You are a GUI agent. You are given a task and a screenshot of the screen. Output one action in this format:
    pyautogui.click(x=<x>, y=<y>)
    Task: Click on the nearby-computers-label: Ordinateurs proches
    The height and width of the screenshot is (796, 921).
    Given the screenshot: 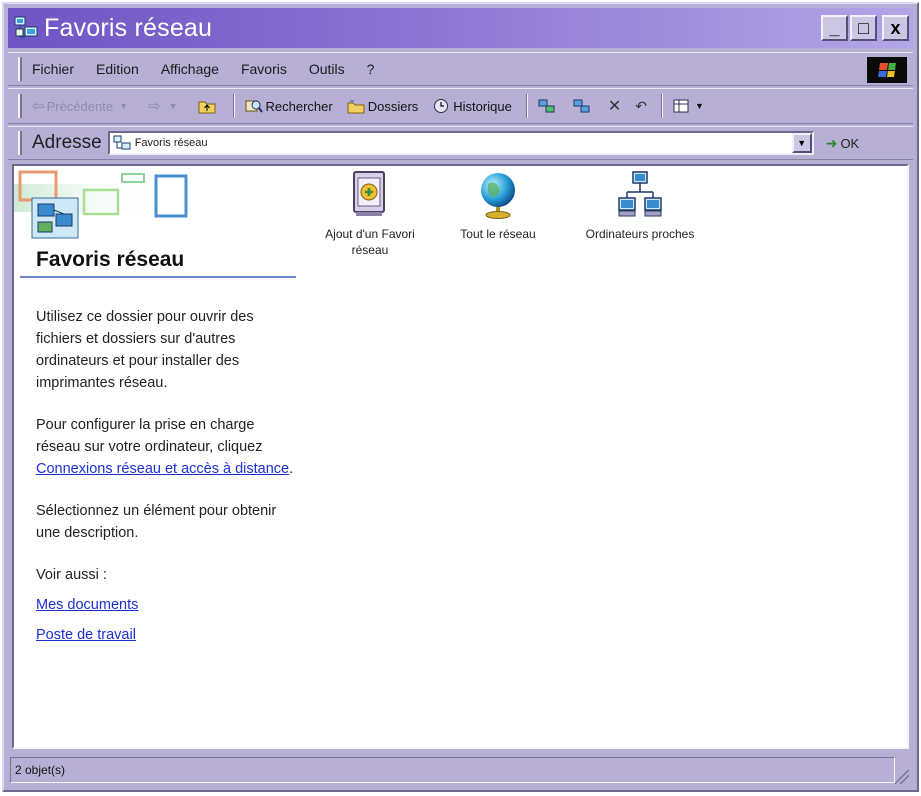 What is the action you would take?
    pyautogui.click(x=640, y=234)
    